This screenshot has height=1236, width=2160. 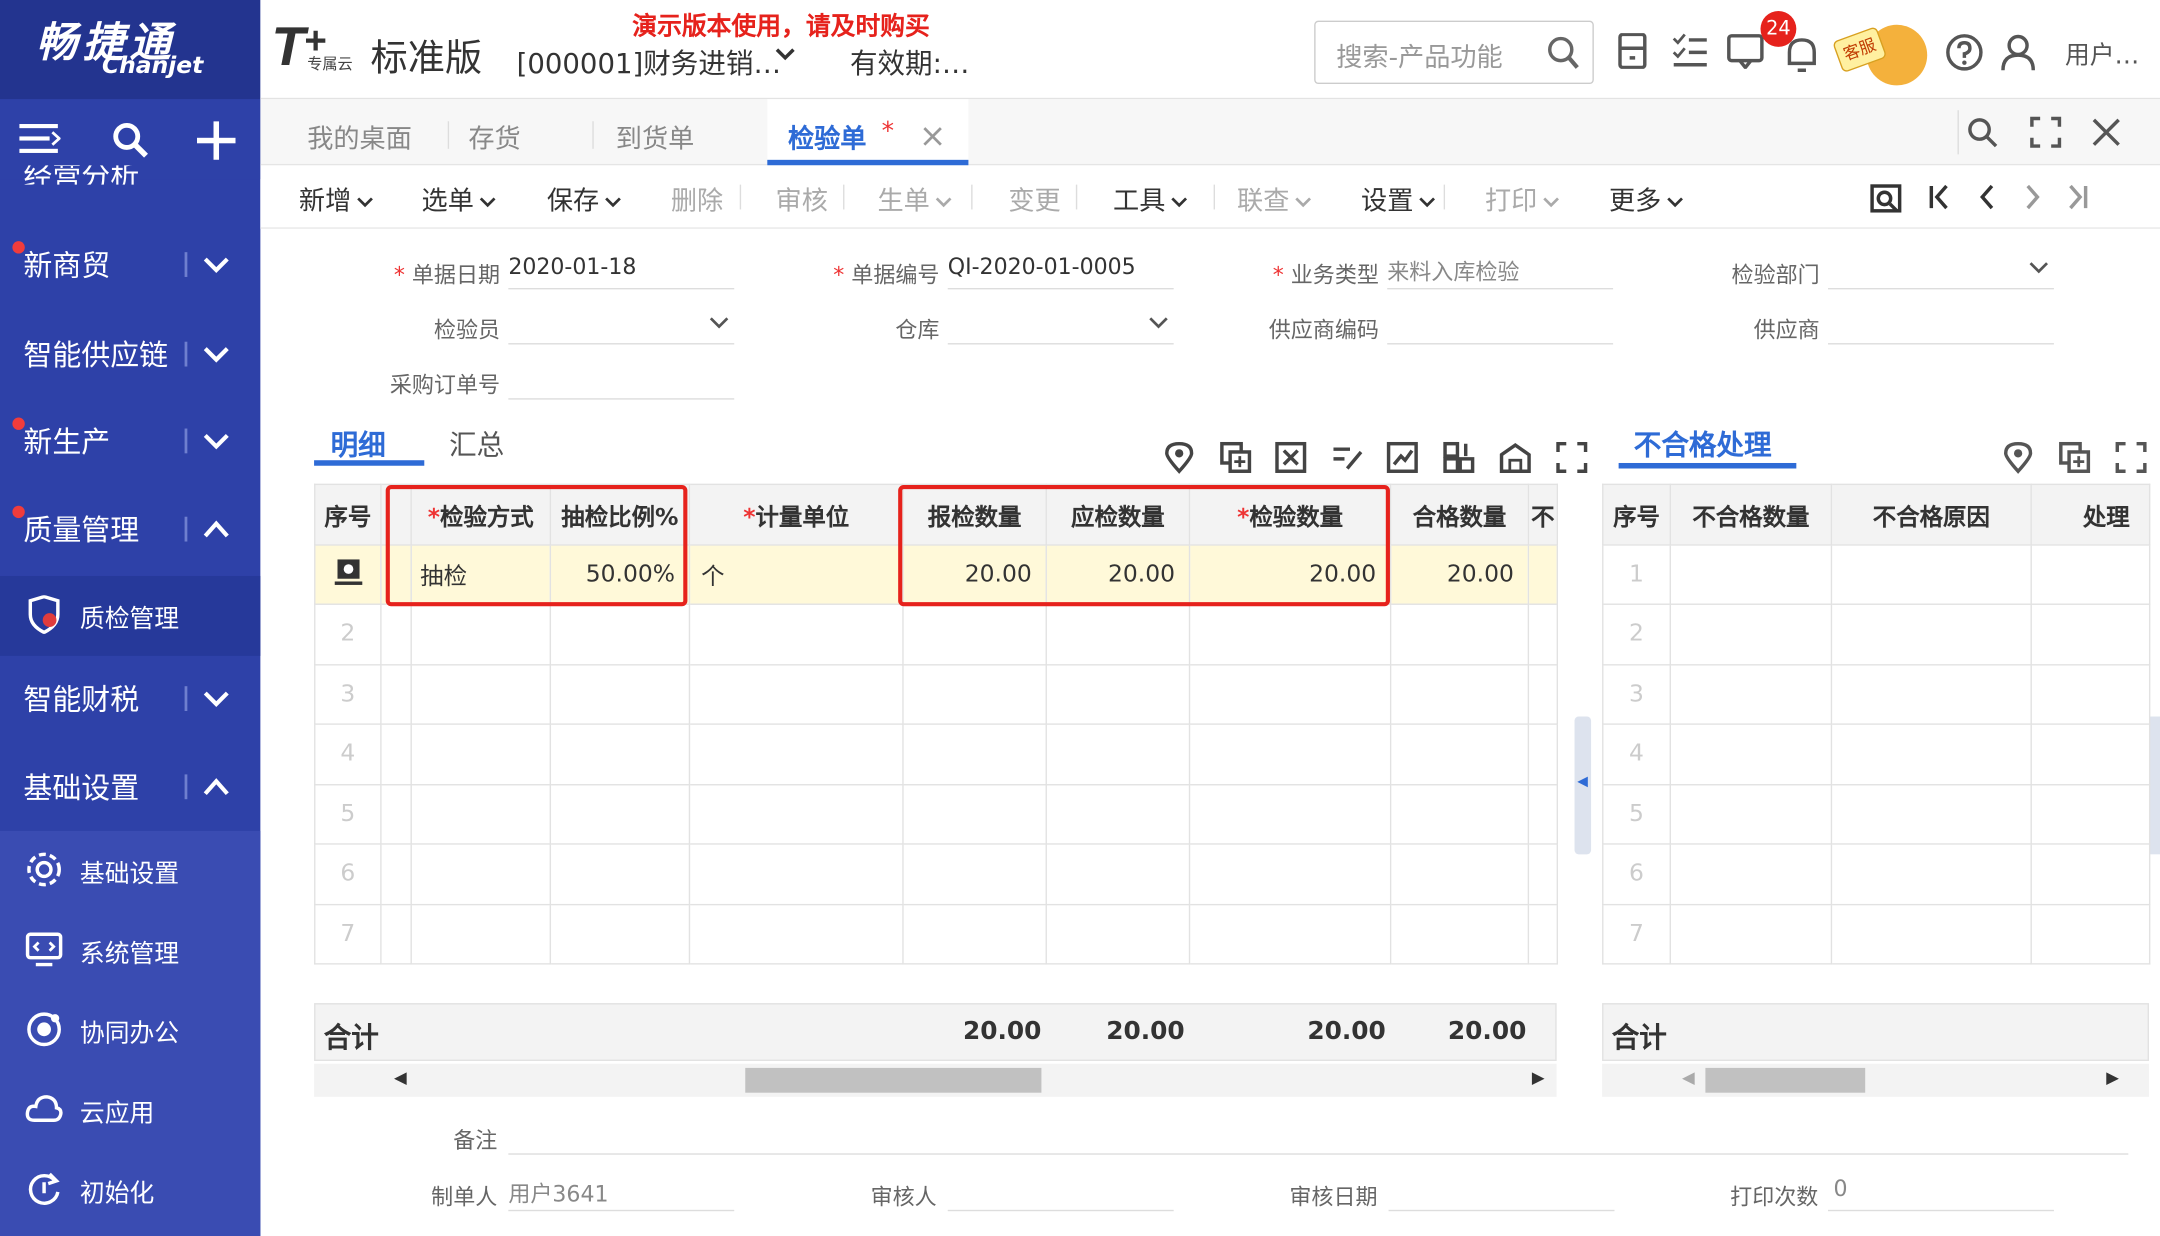 I want to click on sidebar-subitem-quality-inspection: 质检管理, so click(x=130, y=615).